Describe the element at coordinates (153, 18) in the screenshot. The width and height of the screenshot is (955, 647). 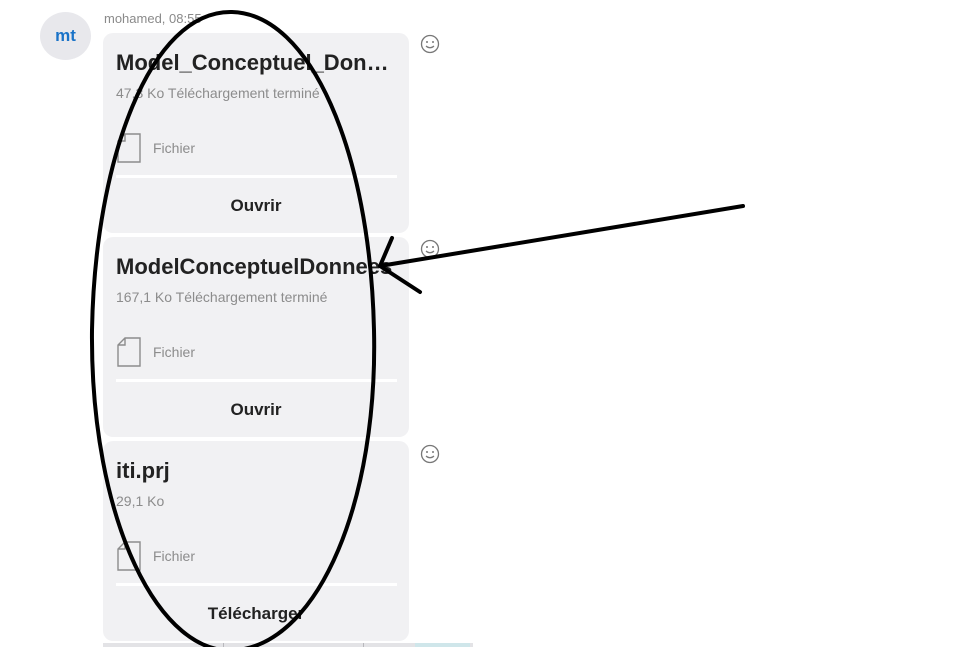
I see `sender-name-time: mohamed, 08:55` at that location.